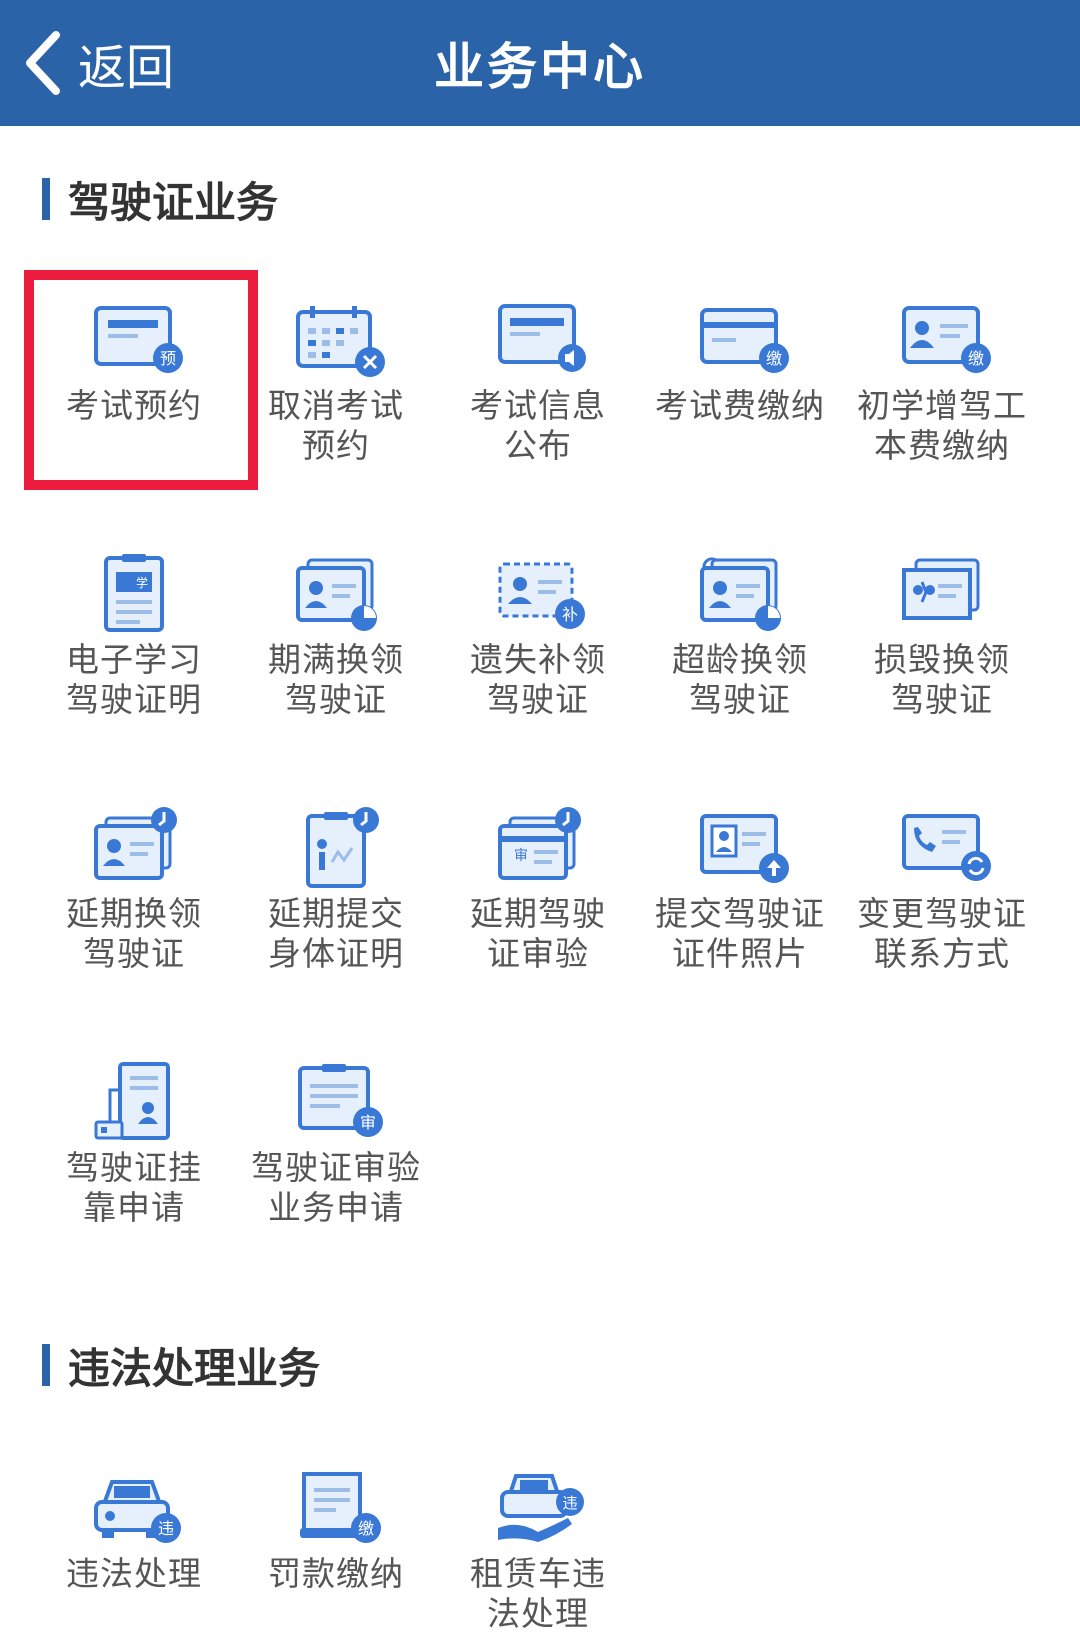  What do you see at coordinates (538, 679) in the screenshot?
I see `tile-label: 遗失补领 驾驶证` at bounding box center [538, 679].